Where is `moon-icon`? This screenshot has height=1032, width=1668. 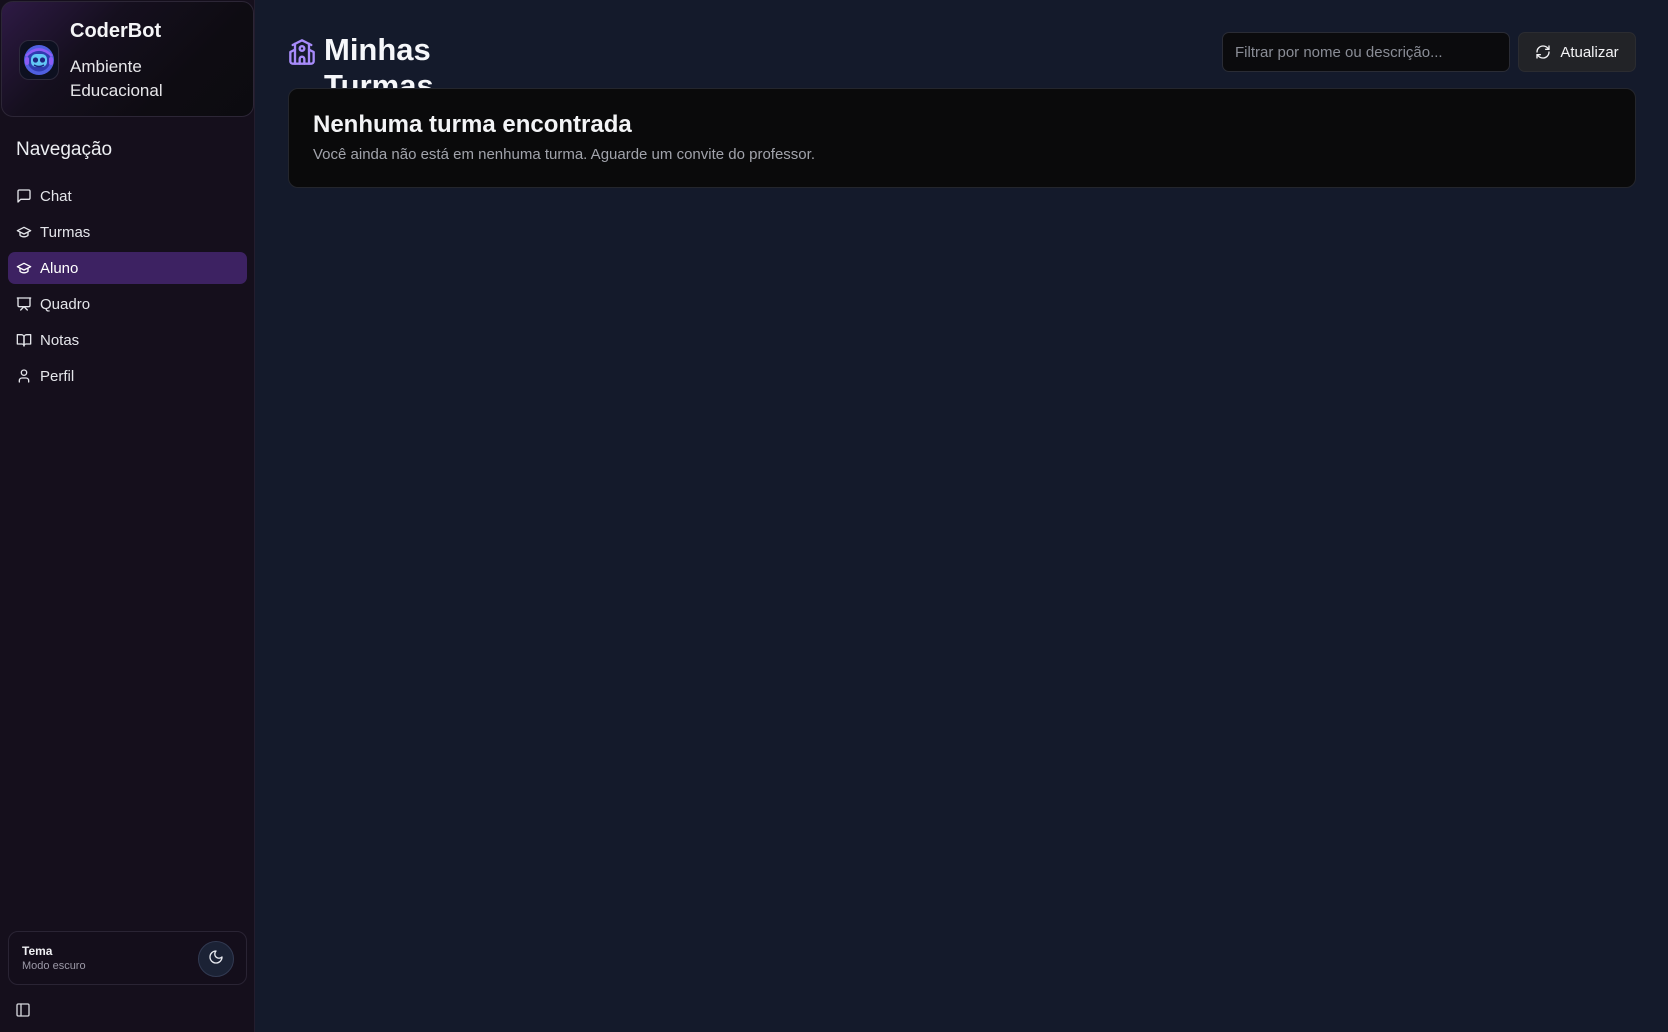 moon-icon is located at coordinates (216, 959).